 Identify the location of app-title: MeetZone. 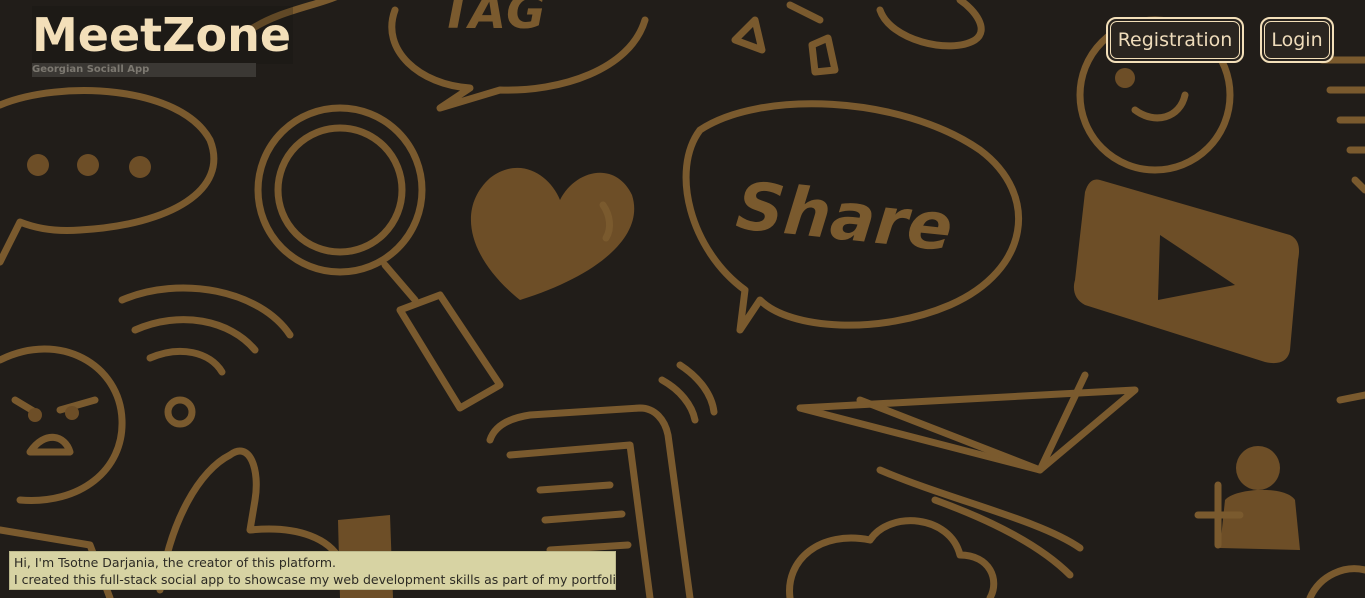
(163, 35).